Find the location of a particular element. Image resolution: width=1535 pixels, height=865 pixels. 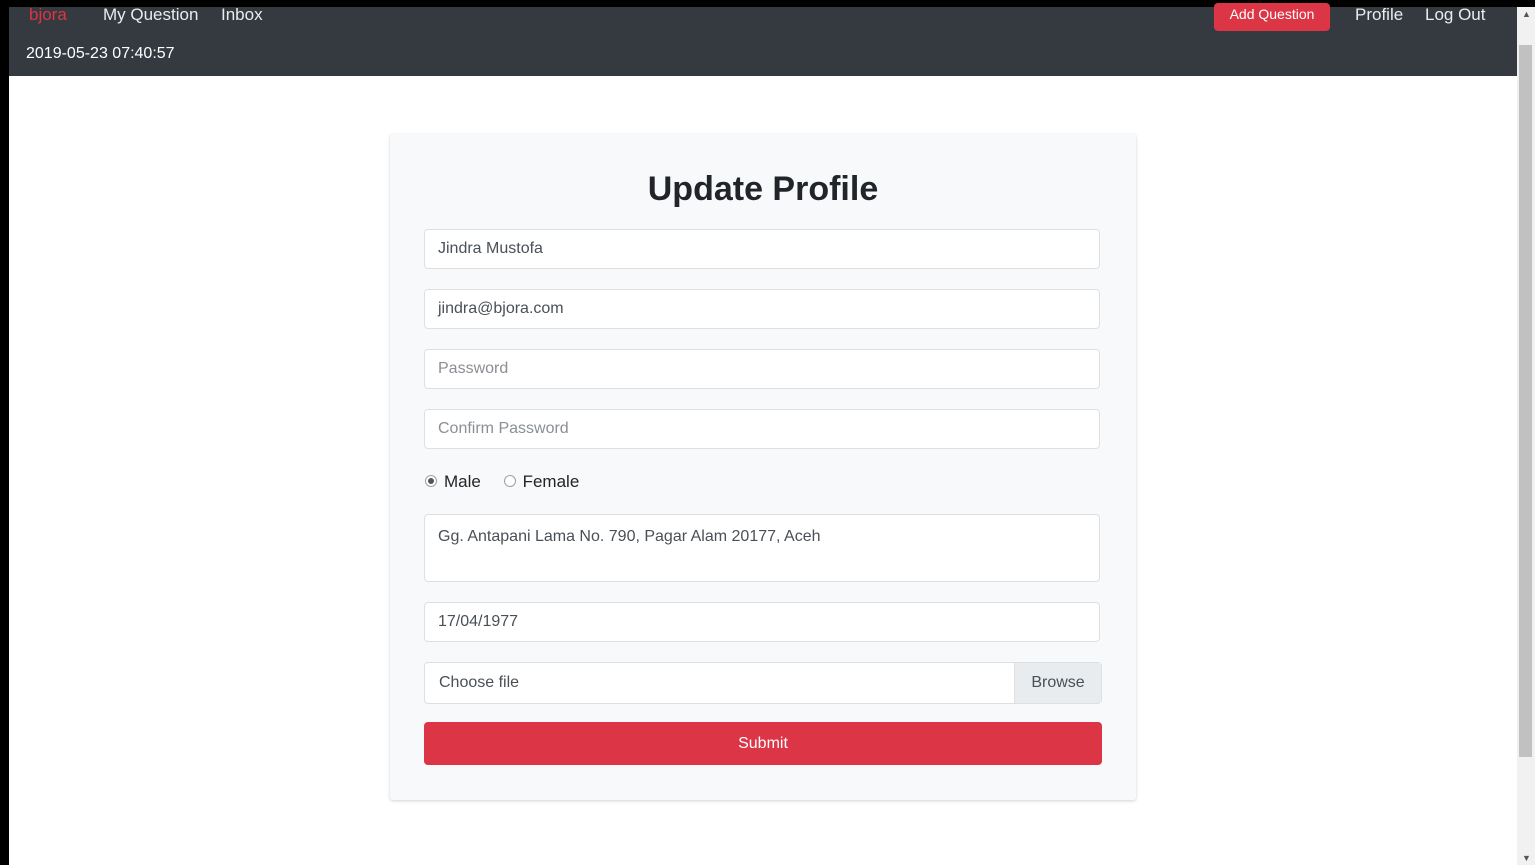

brand-logo: bjora is located at coordinates (48, 15).